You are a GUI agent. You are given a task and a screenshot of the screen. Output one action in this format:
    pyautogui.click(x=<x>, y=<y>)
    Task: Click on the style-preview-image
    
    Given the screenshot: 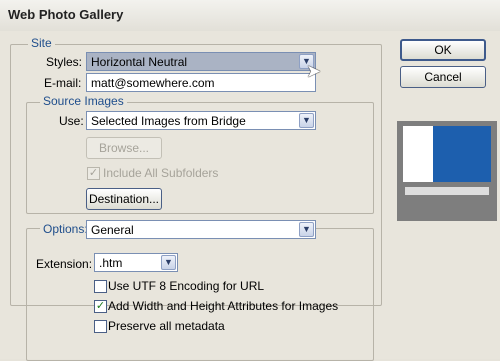 What is the action you would take?
    pyautogui.click(x=447, y=171)
    